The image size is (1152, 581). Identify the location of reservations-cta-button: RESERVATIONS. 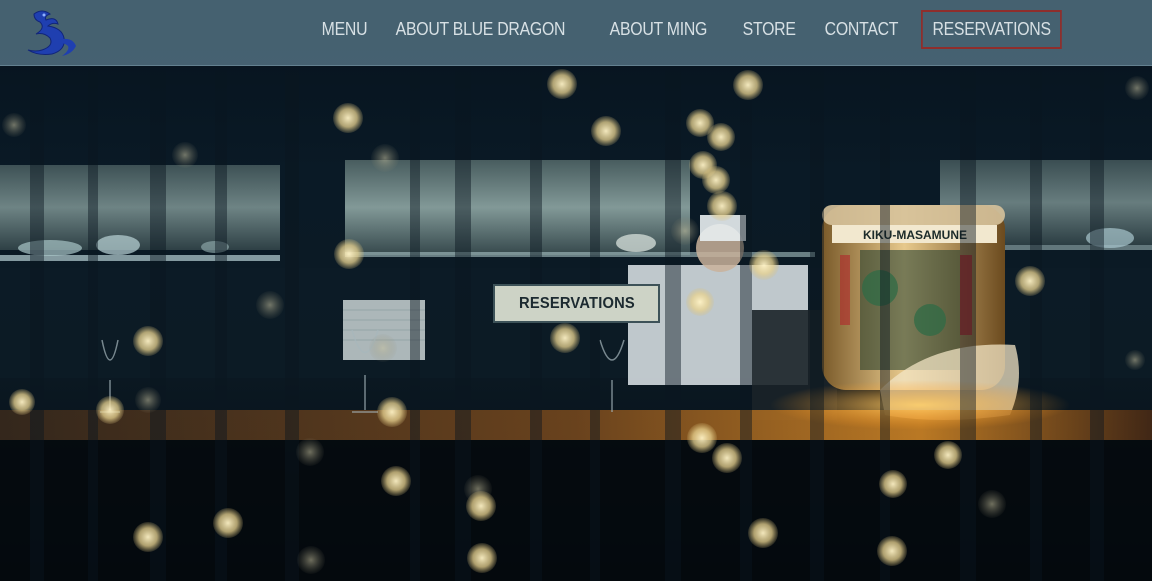
(576, 303).